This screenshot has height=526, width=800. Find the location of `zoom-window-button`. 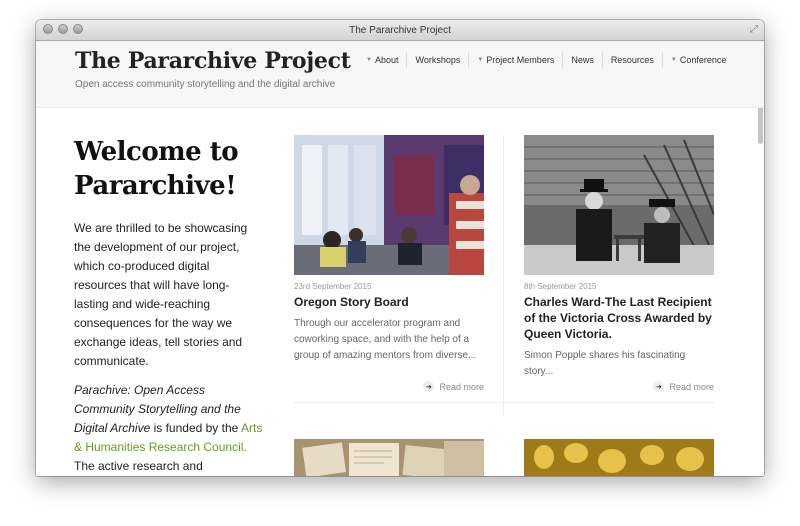

zoom-window-button is located at coordinates (78, 29).